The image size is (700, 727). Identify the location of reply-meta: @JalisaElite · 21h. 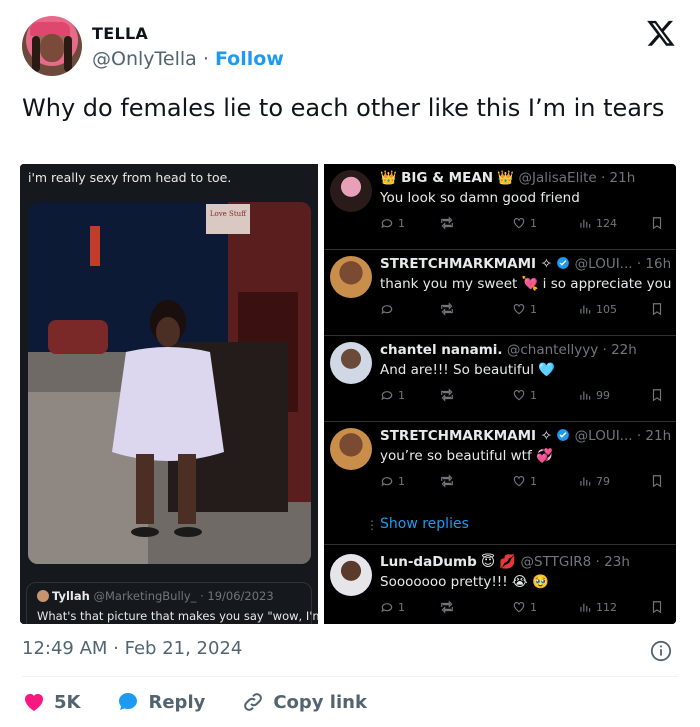
(577, 178).